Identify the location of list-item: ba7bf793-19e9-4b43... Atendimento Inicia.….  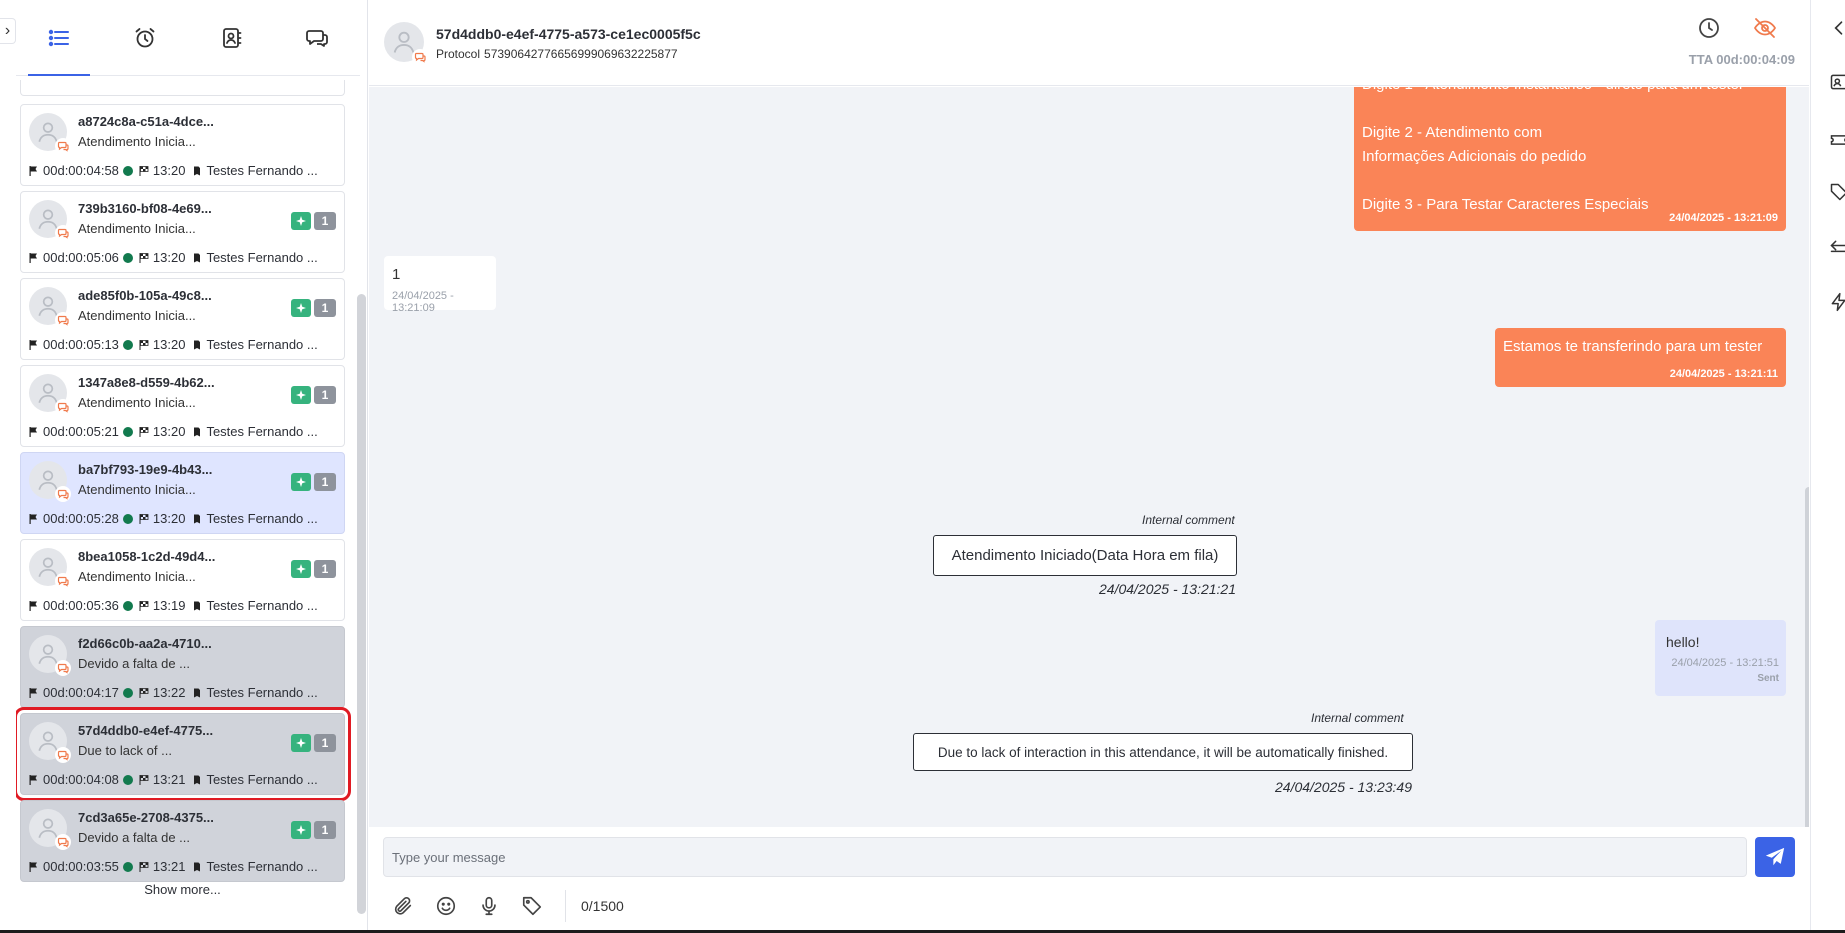
(182, 493).